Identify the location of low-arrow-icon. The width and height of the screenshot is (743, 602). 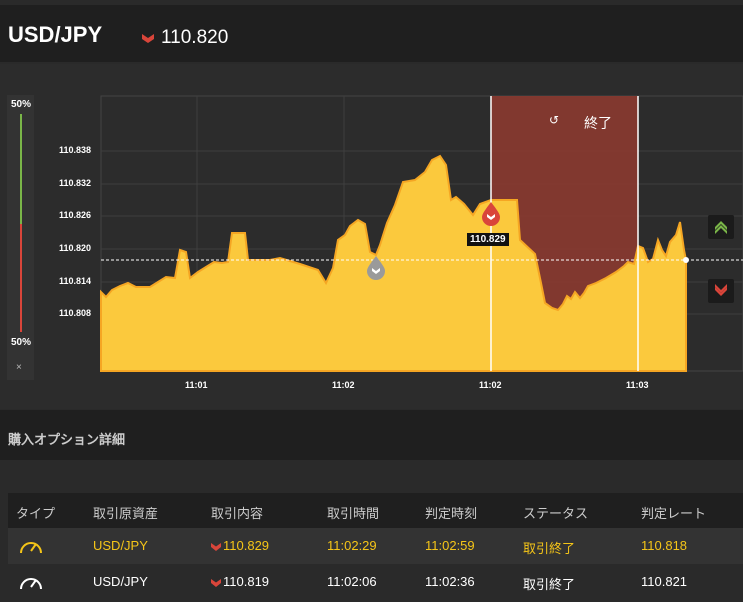
(721, 290).